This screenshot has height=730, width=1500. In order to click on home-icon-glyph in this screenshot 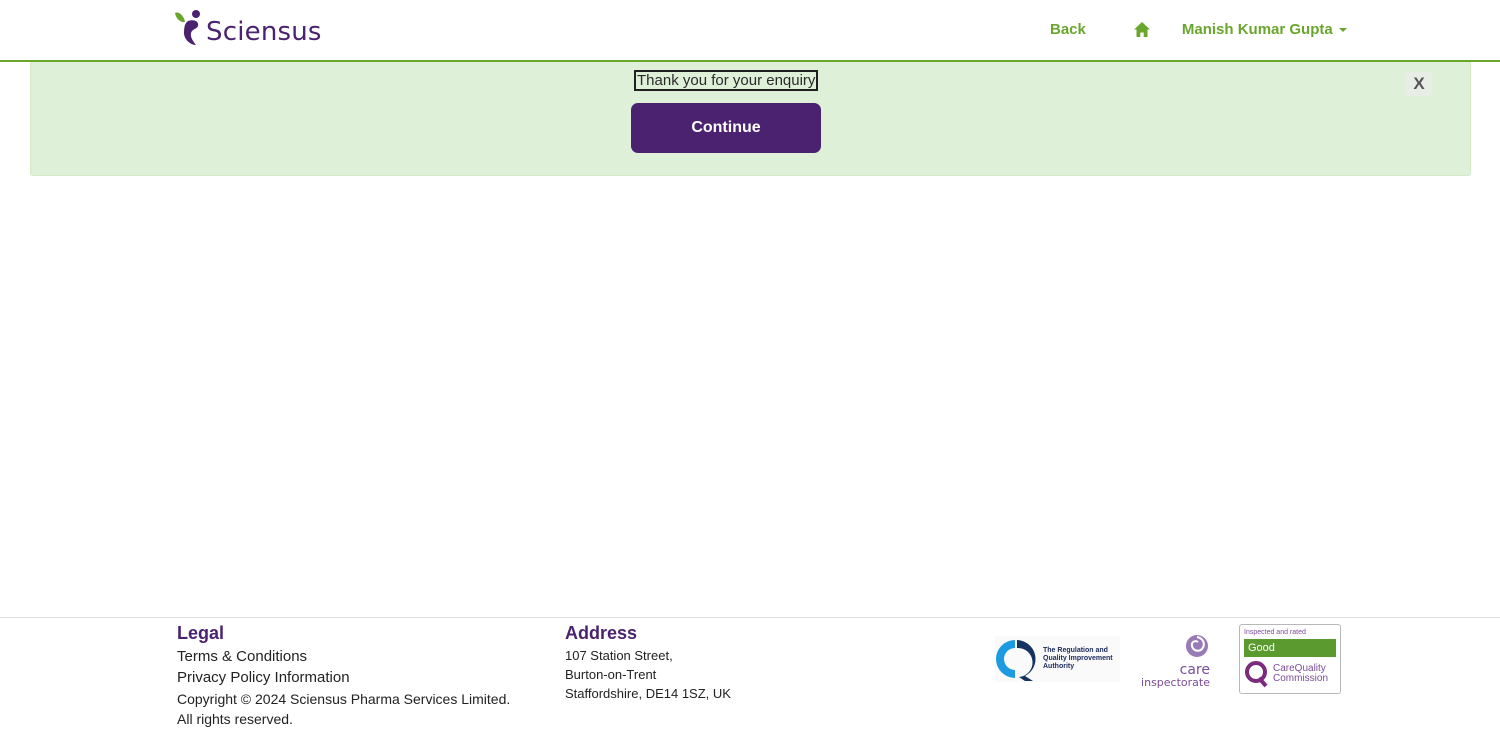, I will do `click(1141, 29)`.